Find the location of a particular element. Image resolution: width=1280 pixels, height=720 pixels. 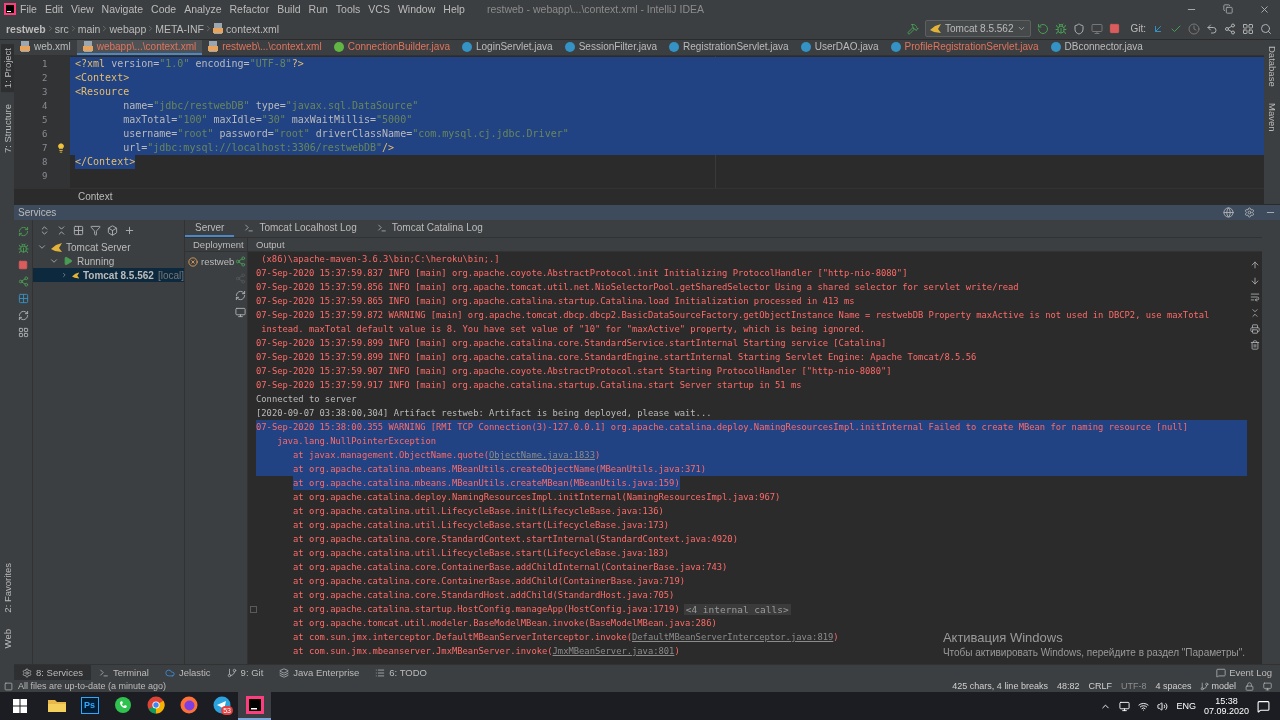

wrap-icon is located at coordinates (1254, 297).